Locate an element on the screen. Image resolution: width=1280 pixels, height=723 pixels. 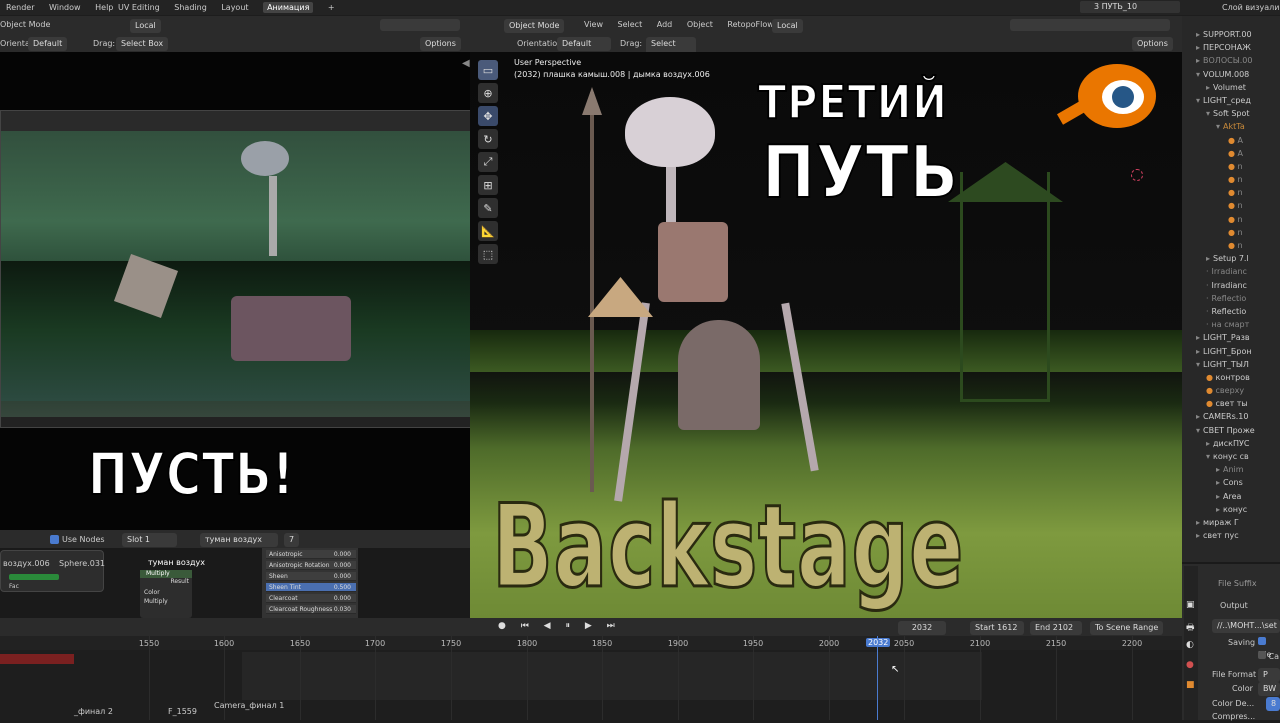
outliner-item: ▸ LIGHT_Разв is located at coordinates (1238, 337).